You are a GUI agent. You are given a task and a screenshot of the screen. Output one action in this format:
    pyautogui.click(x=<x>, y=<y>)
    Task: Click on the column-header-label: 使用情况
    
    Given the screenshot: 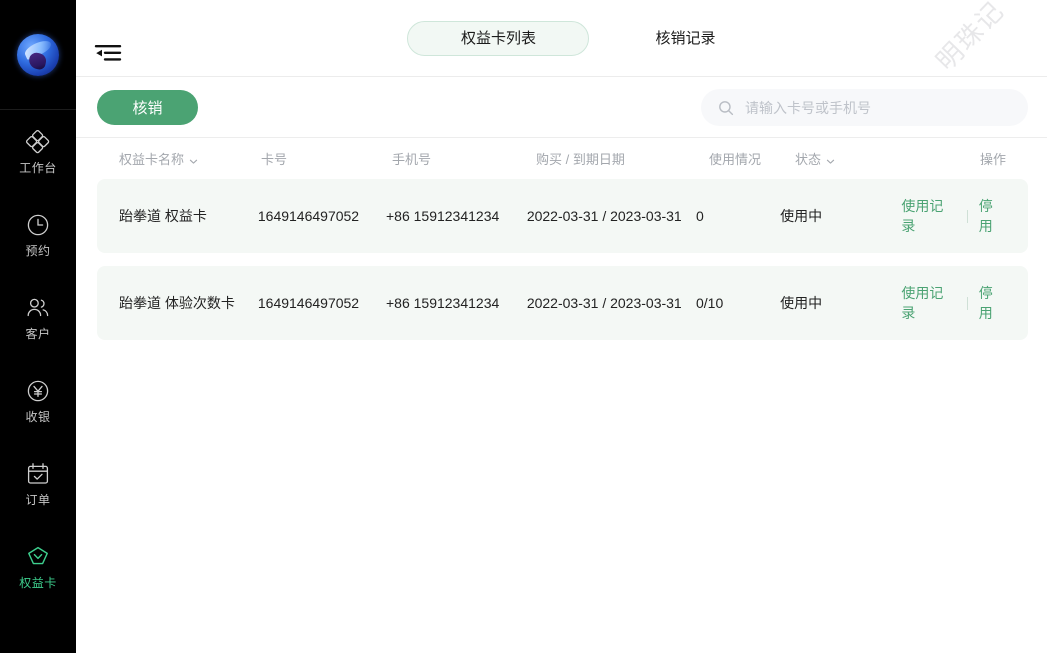 What is the action you would take?
    pyautogui.click(x=735, y=159)
    